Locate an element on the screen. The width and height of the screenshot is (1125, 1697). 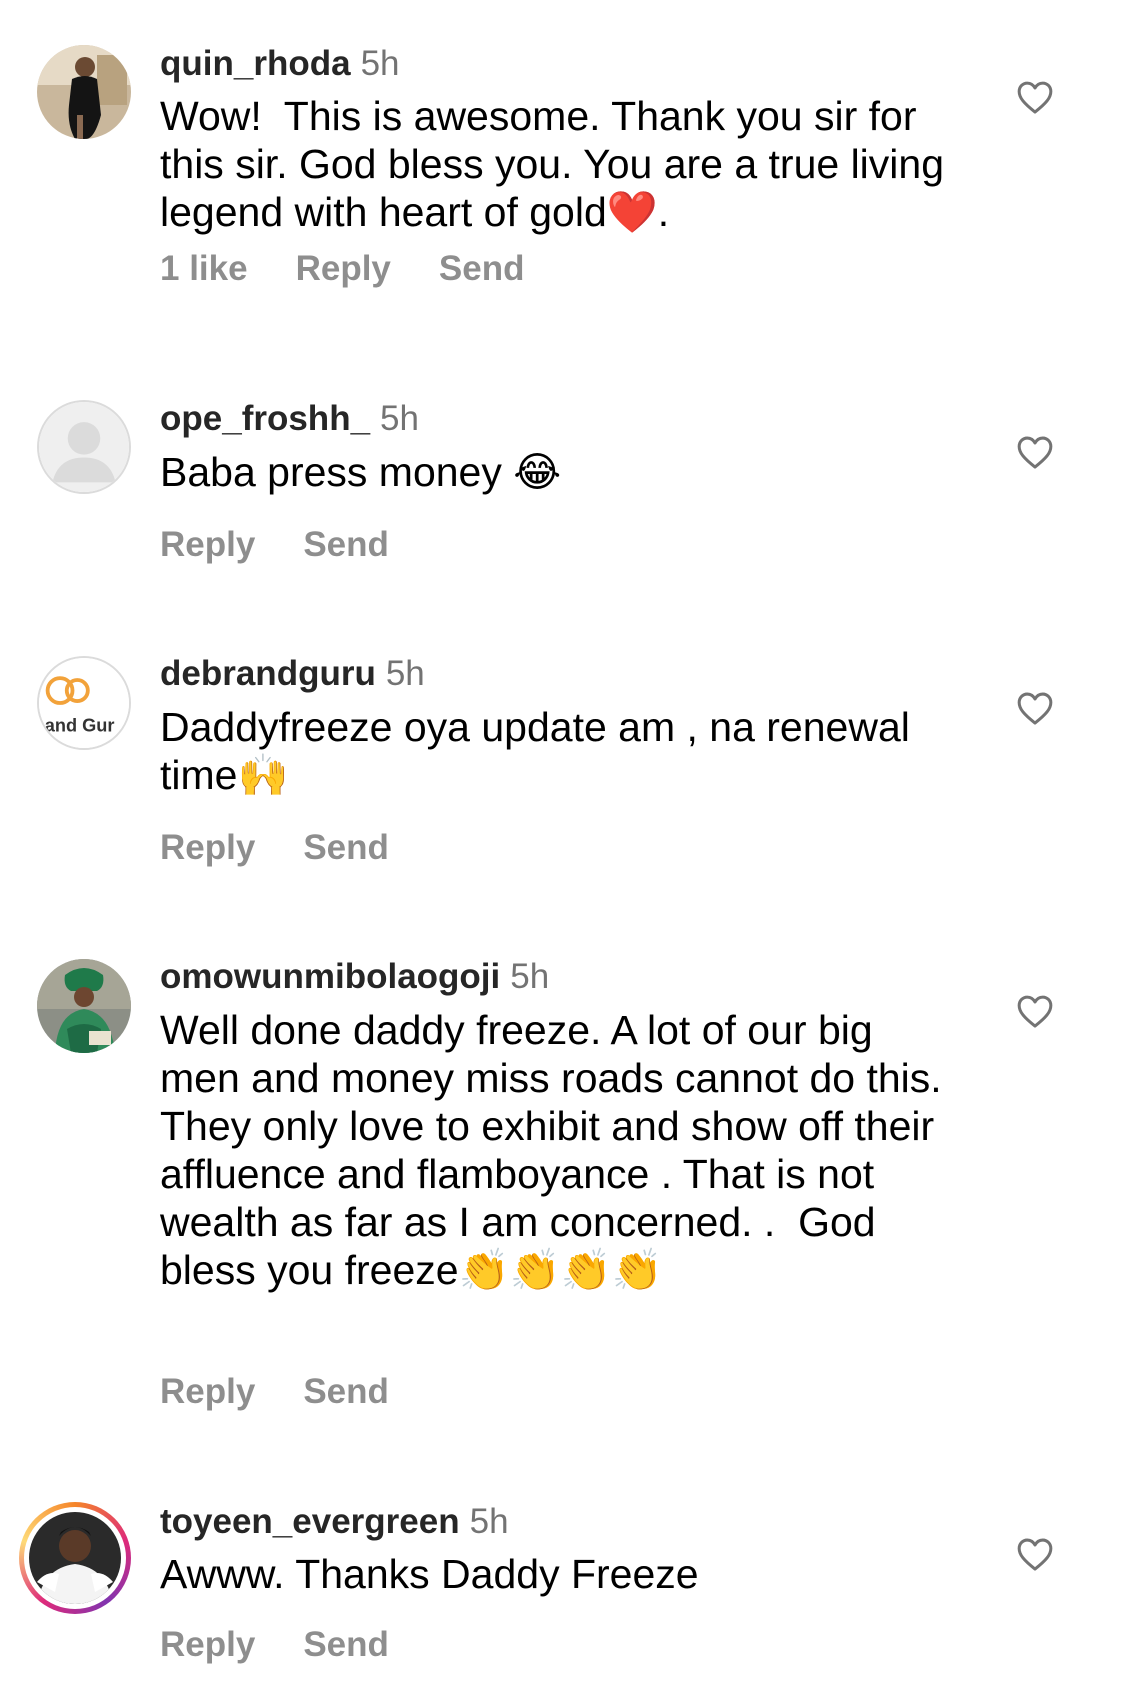
avatar: and Gur is located at coordinates (84, 703).